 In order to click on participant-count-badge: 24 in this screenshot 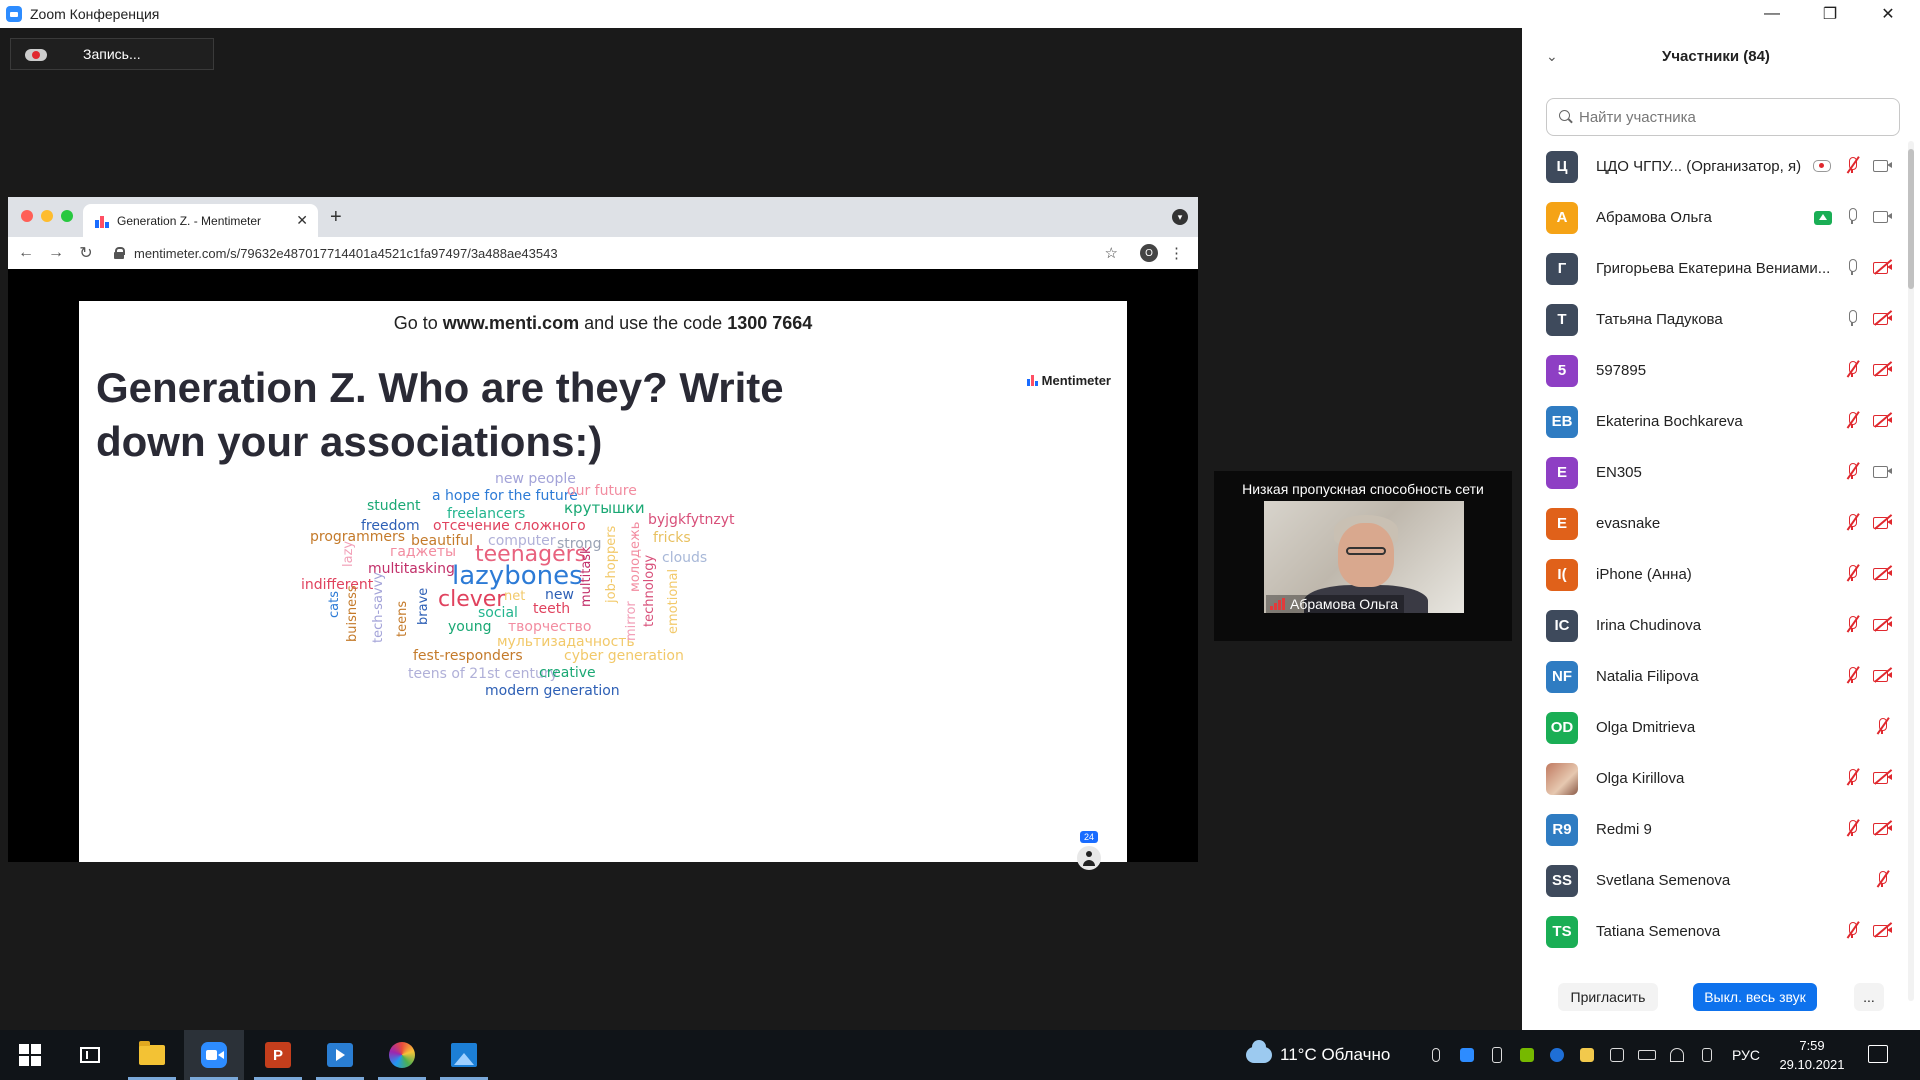, I will do `click(1089, 837)`.